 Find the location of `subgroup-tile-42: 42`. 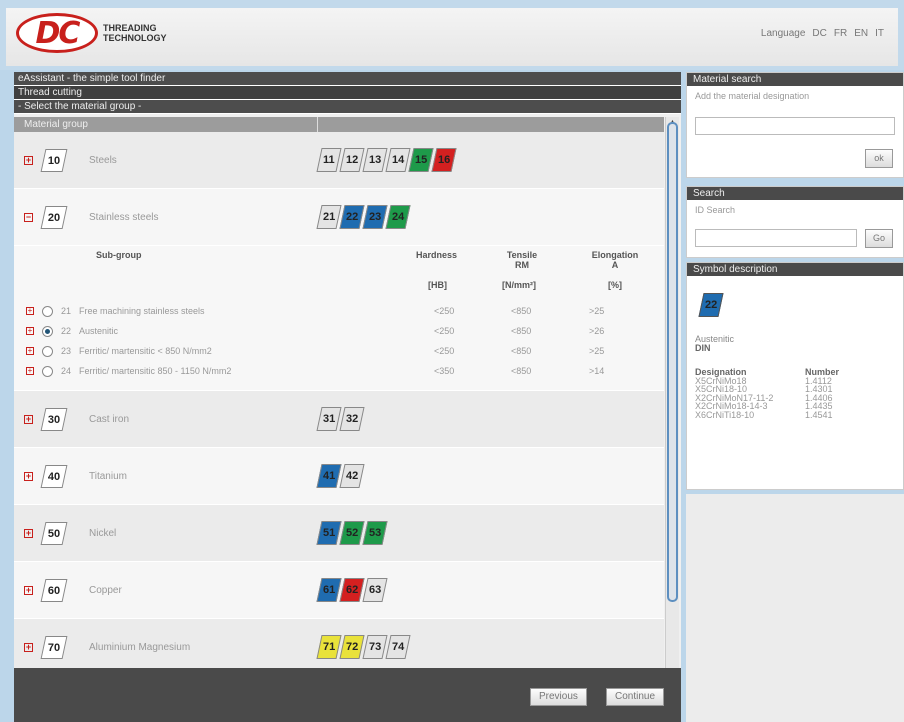

subgroup-tile-42: 42 is located at coordinates (352, 476).